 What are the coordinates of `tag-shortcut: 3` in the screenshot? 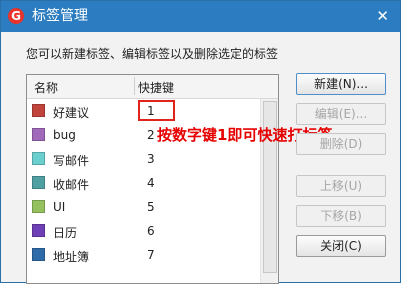 It's located at (151, 159).